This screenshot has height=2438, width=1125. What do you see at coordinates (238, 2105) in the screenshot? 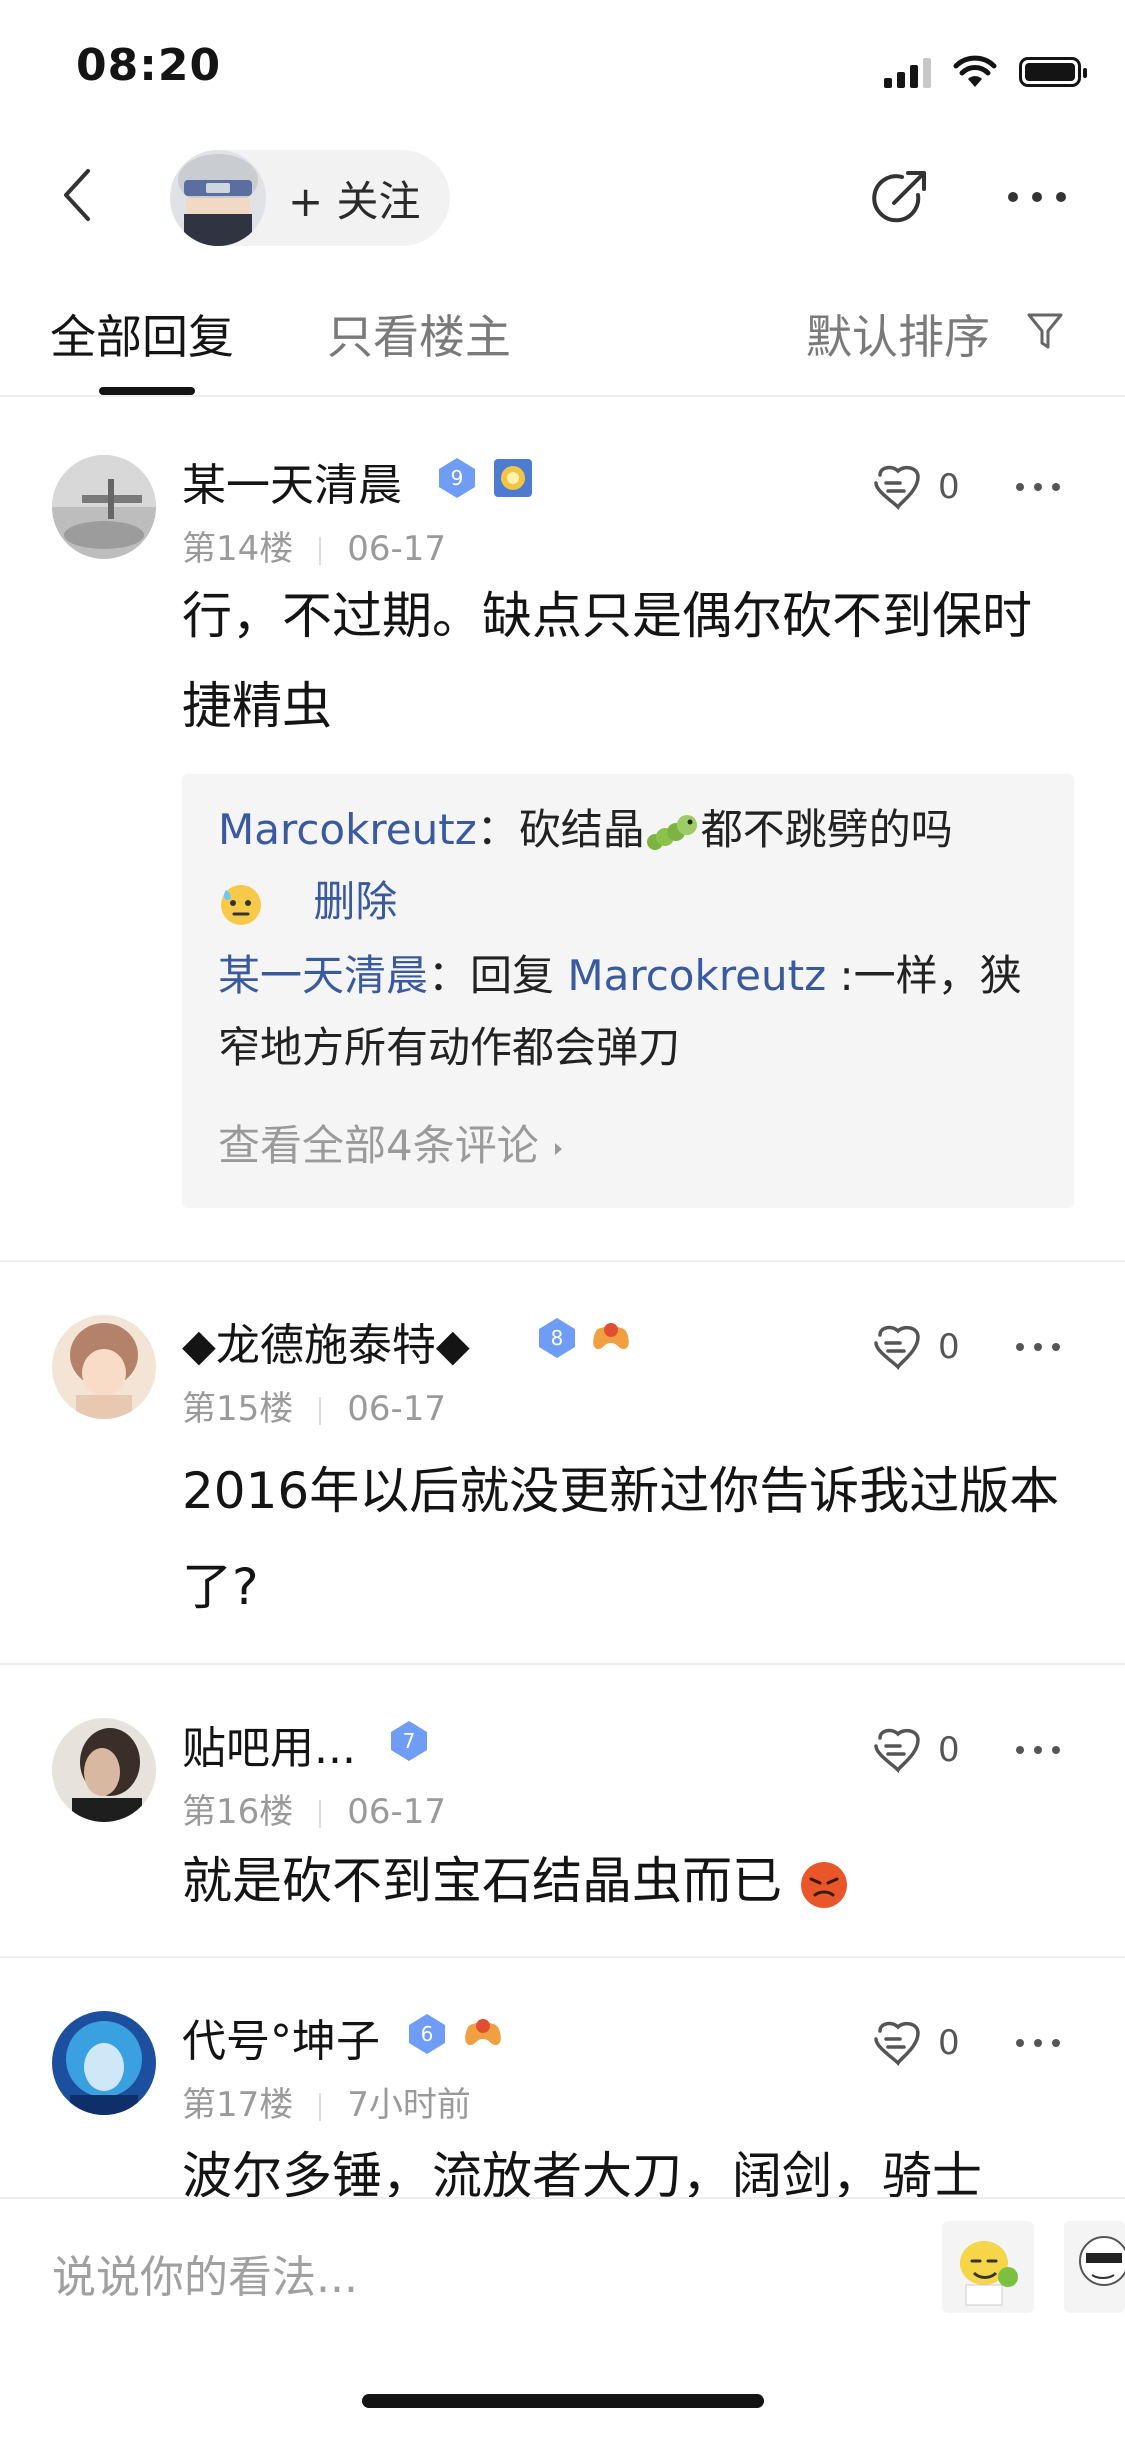
I see `floor-number: 第17楼` at bounding box center [238, 2105].